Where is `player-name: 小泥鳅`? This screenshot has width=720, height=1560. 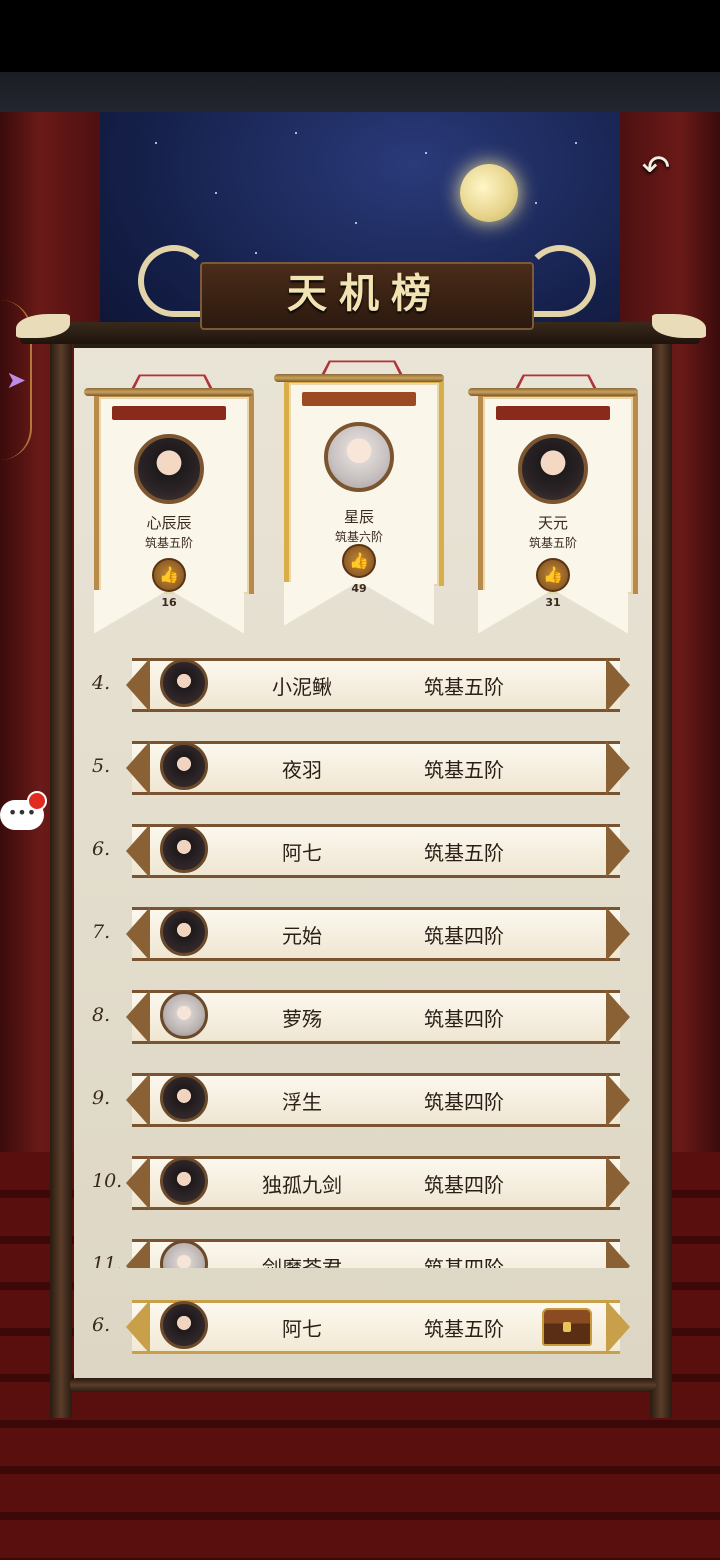
player-name: 小泥鳅 is located at coordinates (302, 687).